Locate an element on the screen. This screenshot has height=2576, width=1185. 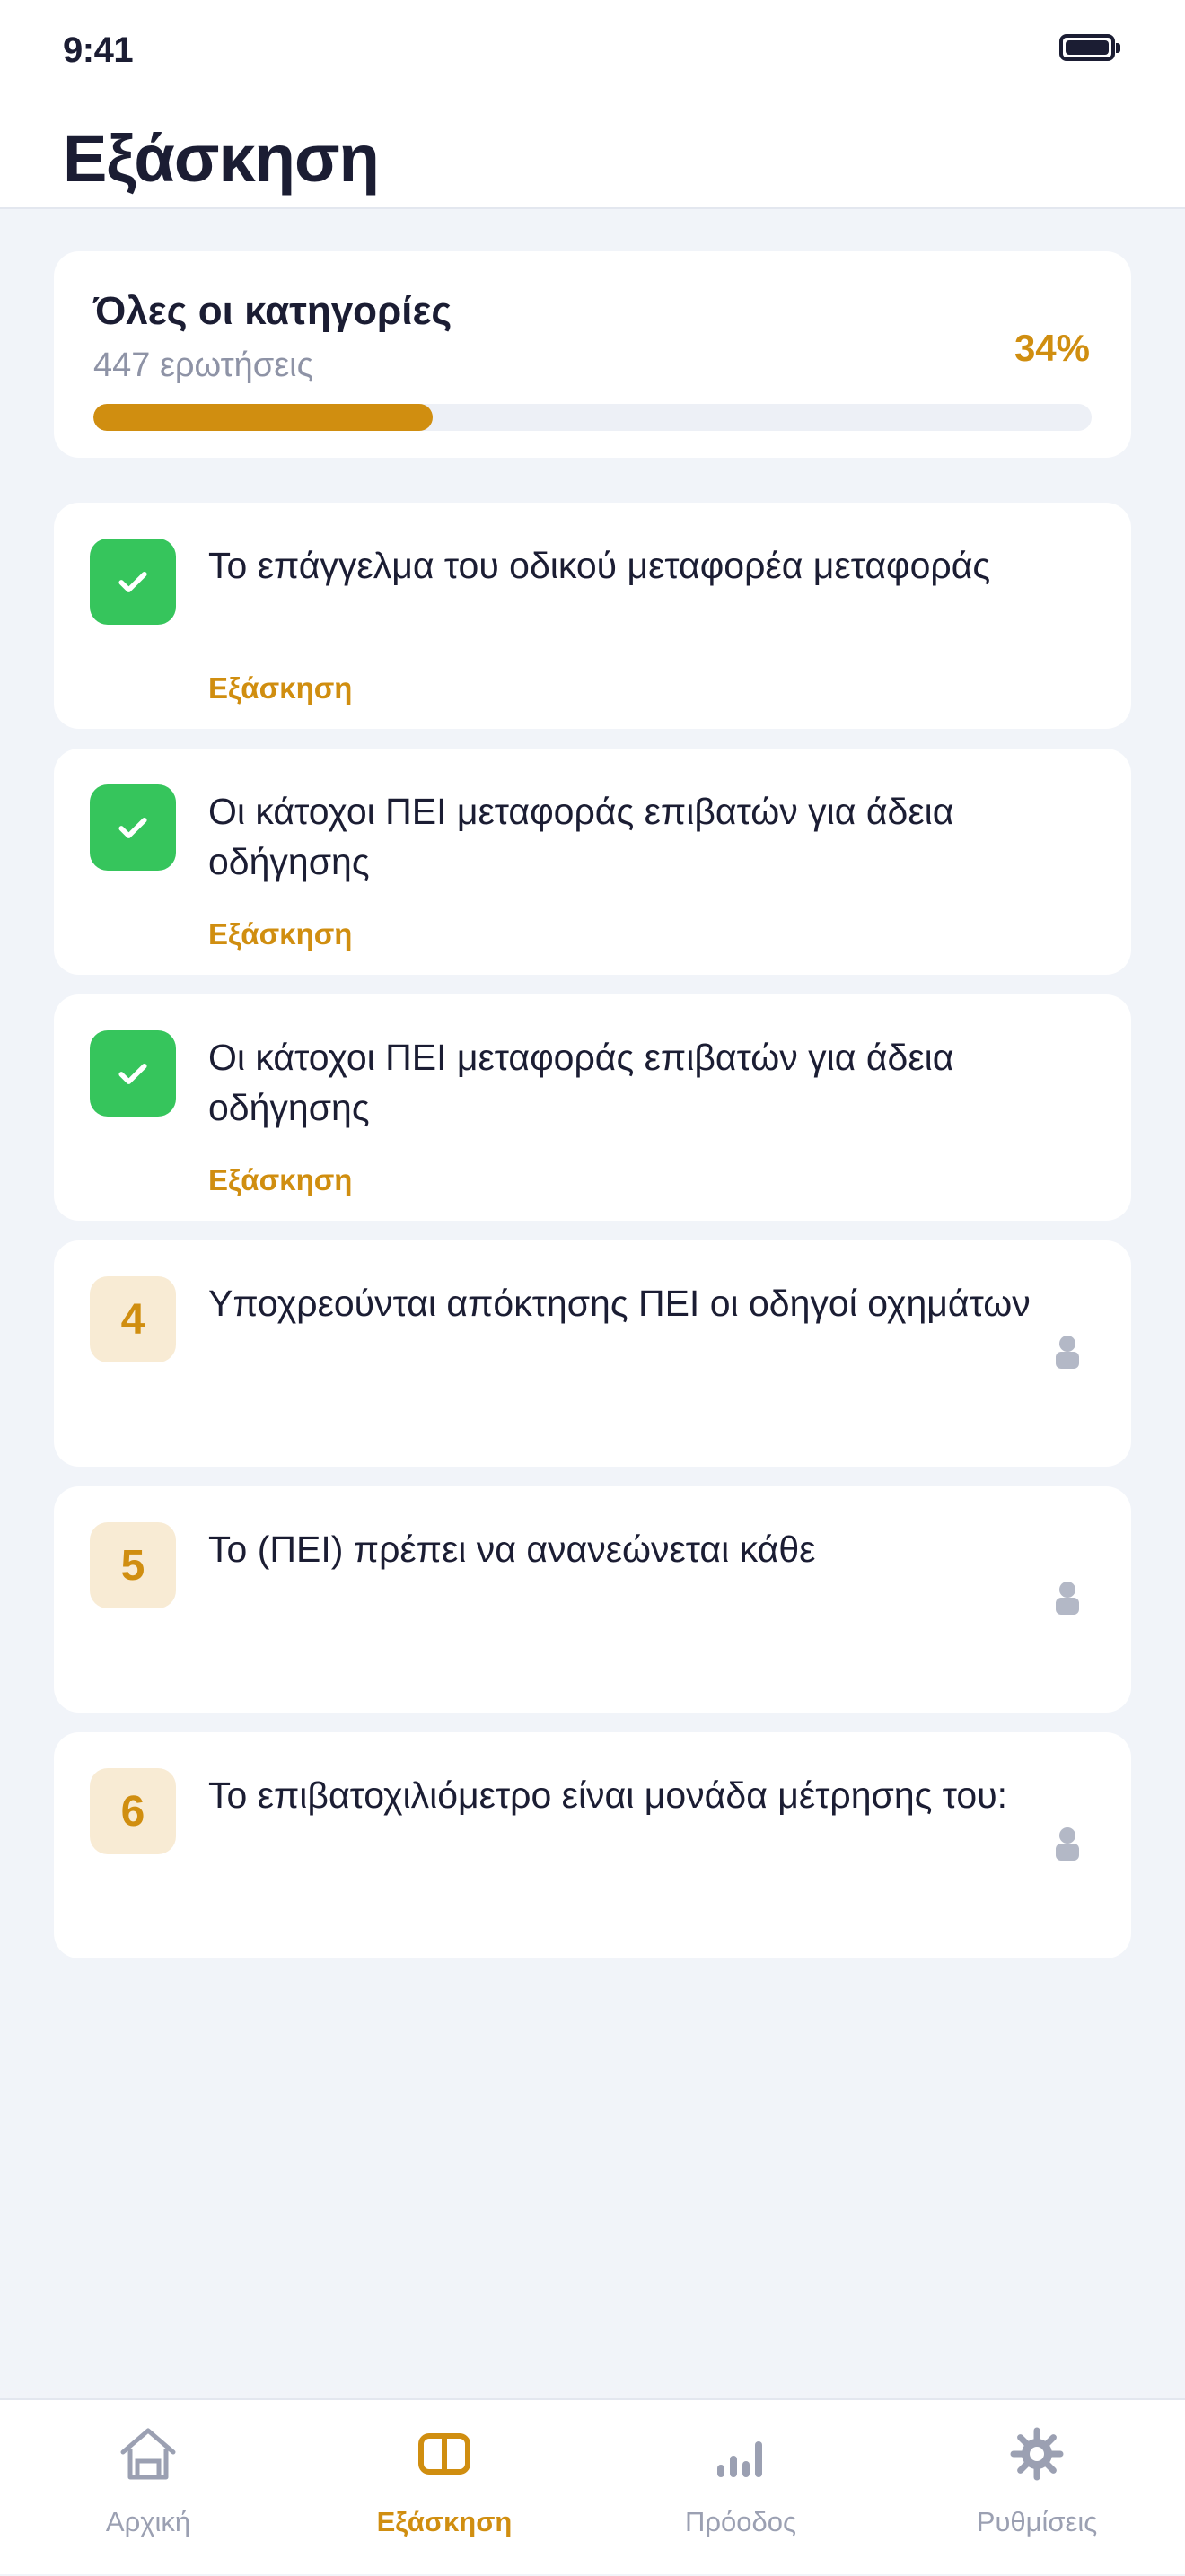
tab-label: Εξάσκηση is located at coordinates (444, 2521).